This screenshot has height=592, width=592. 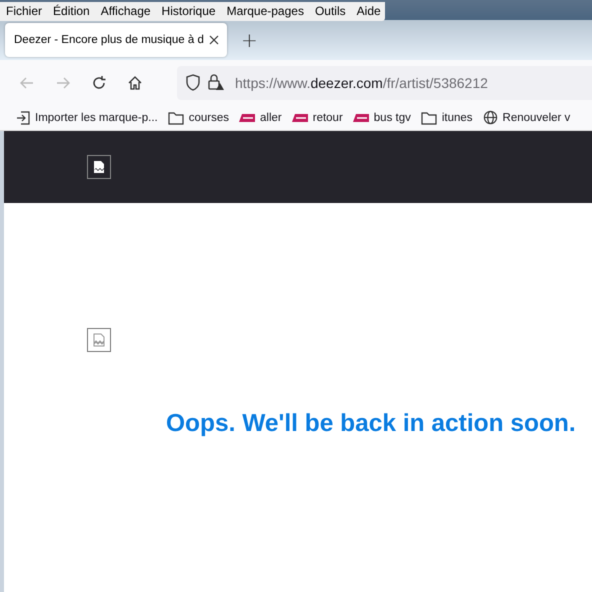 I want to click on new-tab-button: +, so click(x=249, y=40).